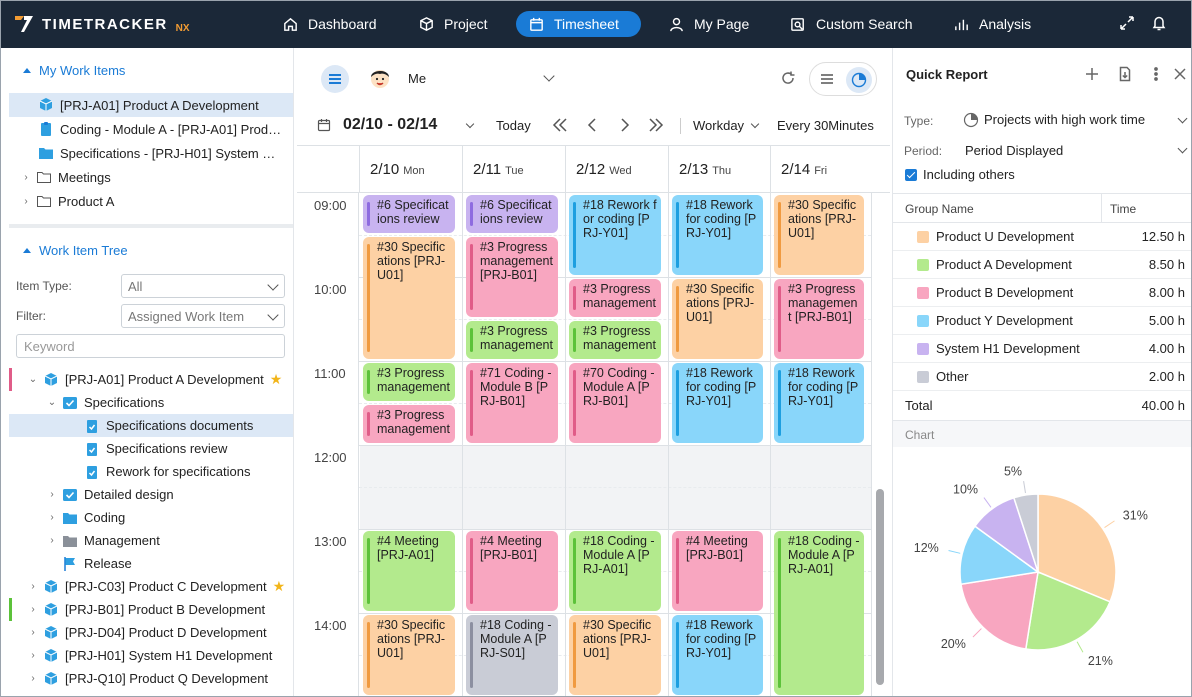 The width and height of the screenshot is (1192, 697). I want to click on report-row: Other 2.00 h, so click(1042, 377).